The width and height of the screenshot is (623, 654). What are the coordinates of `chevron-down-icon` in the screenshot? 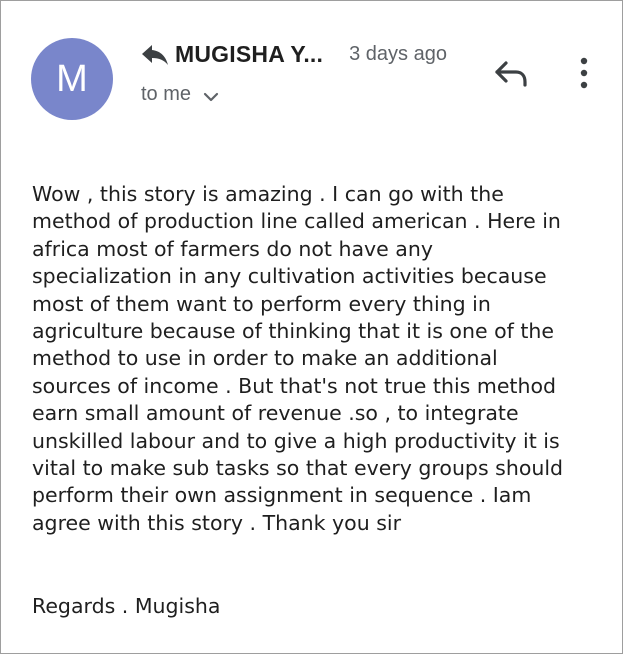 It's located at (211, 95).